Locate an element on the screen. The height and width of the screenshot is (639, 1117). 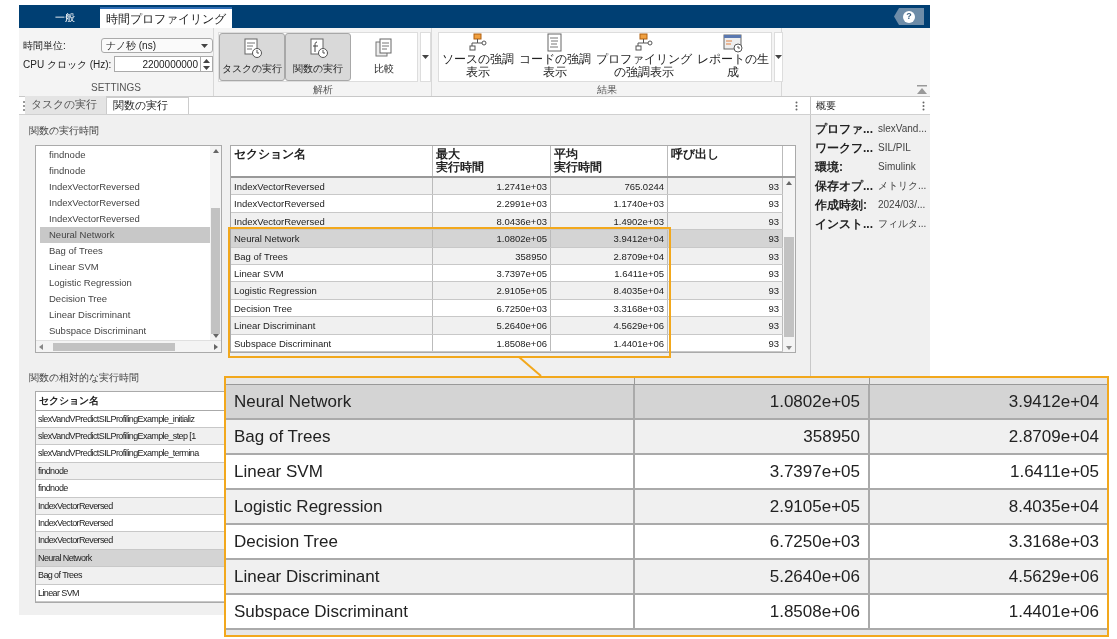
table-row: IndexVectorReversed 2.2991e+03 1.1740e+03 93 is located at coordinates (507, 204).